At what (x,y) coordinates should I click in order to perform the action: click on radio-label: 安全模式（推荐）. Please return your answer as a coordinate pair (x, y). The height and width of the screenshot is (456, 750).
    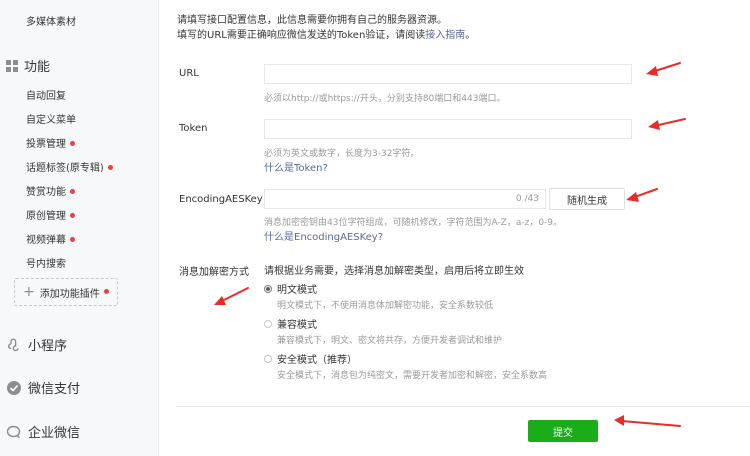
    Looking at the image, I should click on (317, 360).